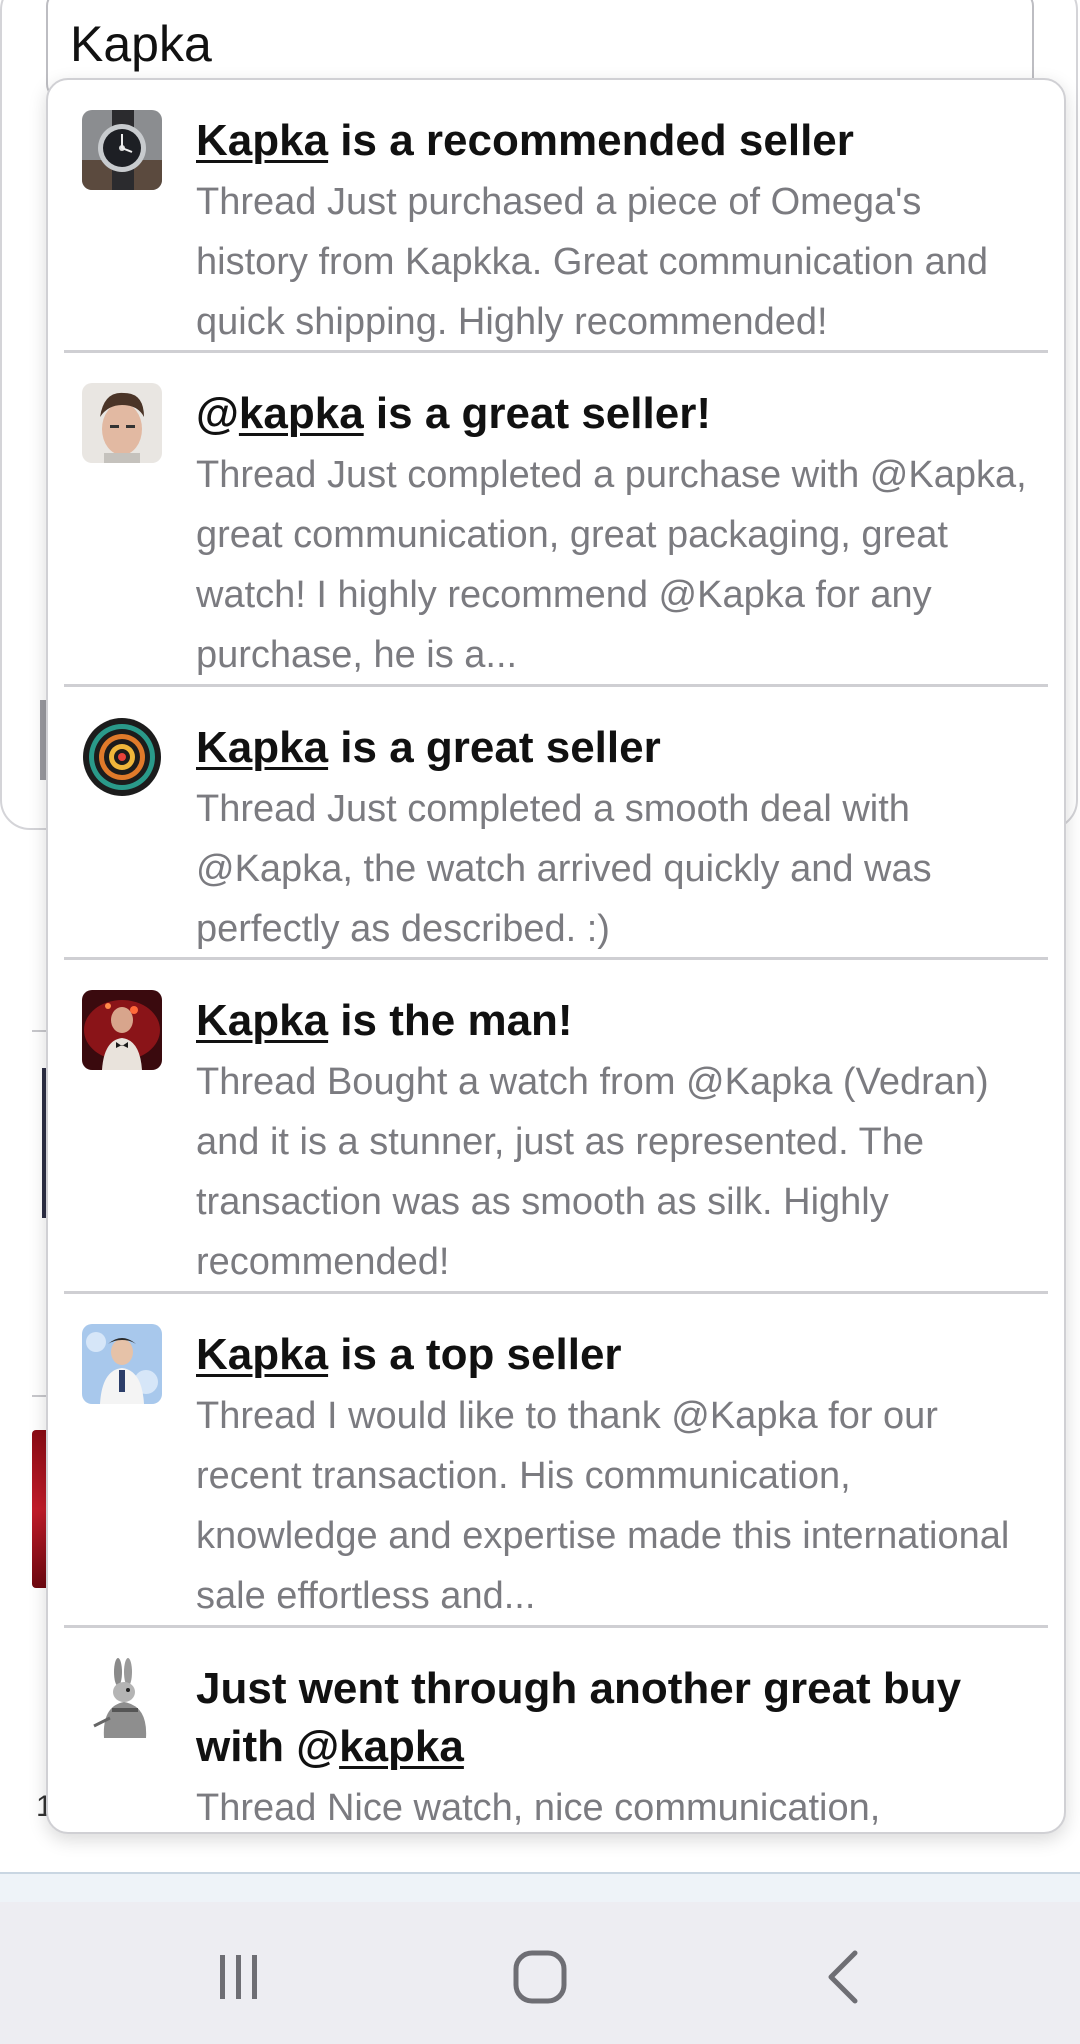  I want to click on man-portrait-avatar, so click(122, 423).